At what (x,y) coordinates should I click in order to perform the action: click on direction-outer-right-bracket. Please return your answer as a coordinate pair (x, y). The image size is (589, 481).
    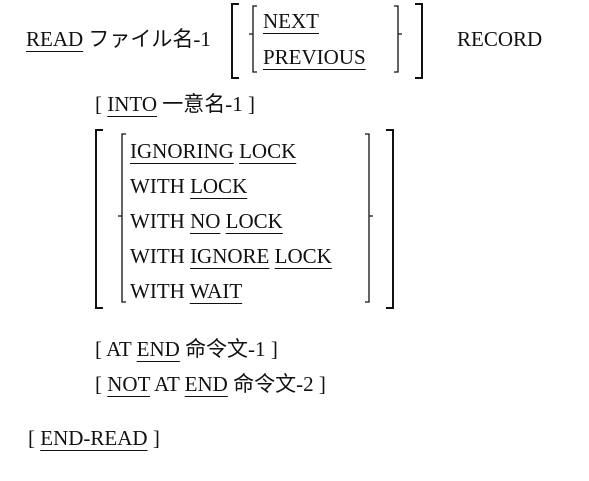
    Looking at the image, I should click on (419, 41).